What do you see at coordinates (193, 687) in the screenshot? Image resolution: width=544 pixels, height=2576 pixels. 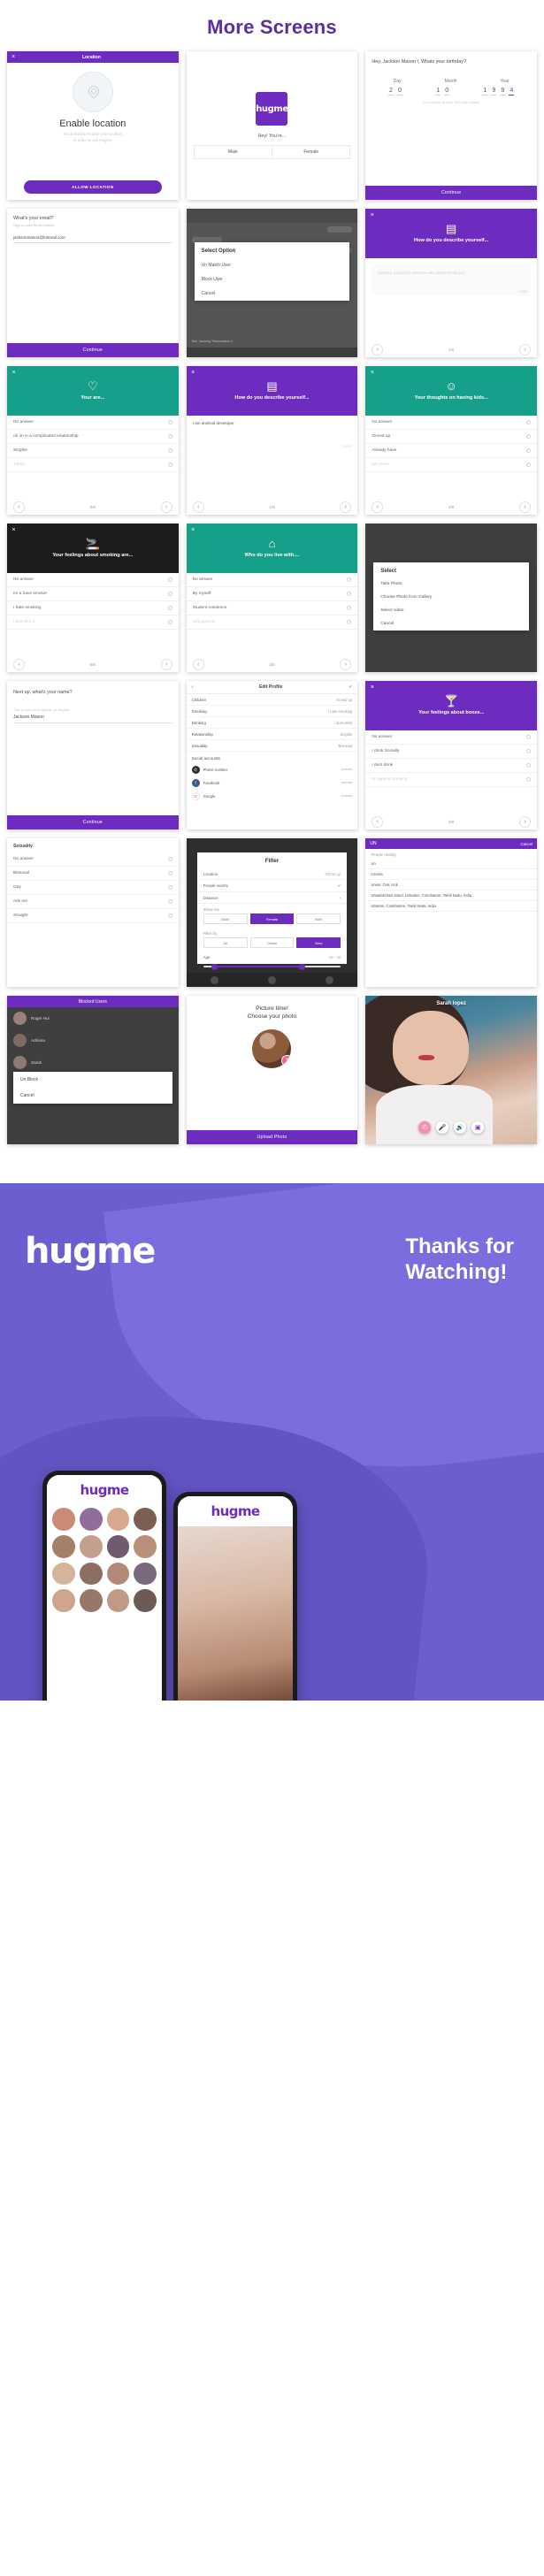 I see `back-icon: ‹` at bounding box center [193, 687].